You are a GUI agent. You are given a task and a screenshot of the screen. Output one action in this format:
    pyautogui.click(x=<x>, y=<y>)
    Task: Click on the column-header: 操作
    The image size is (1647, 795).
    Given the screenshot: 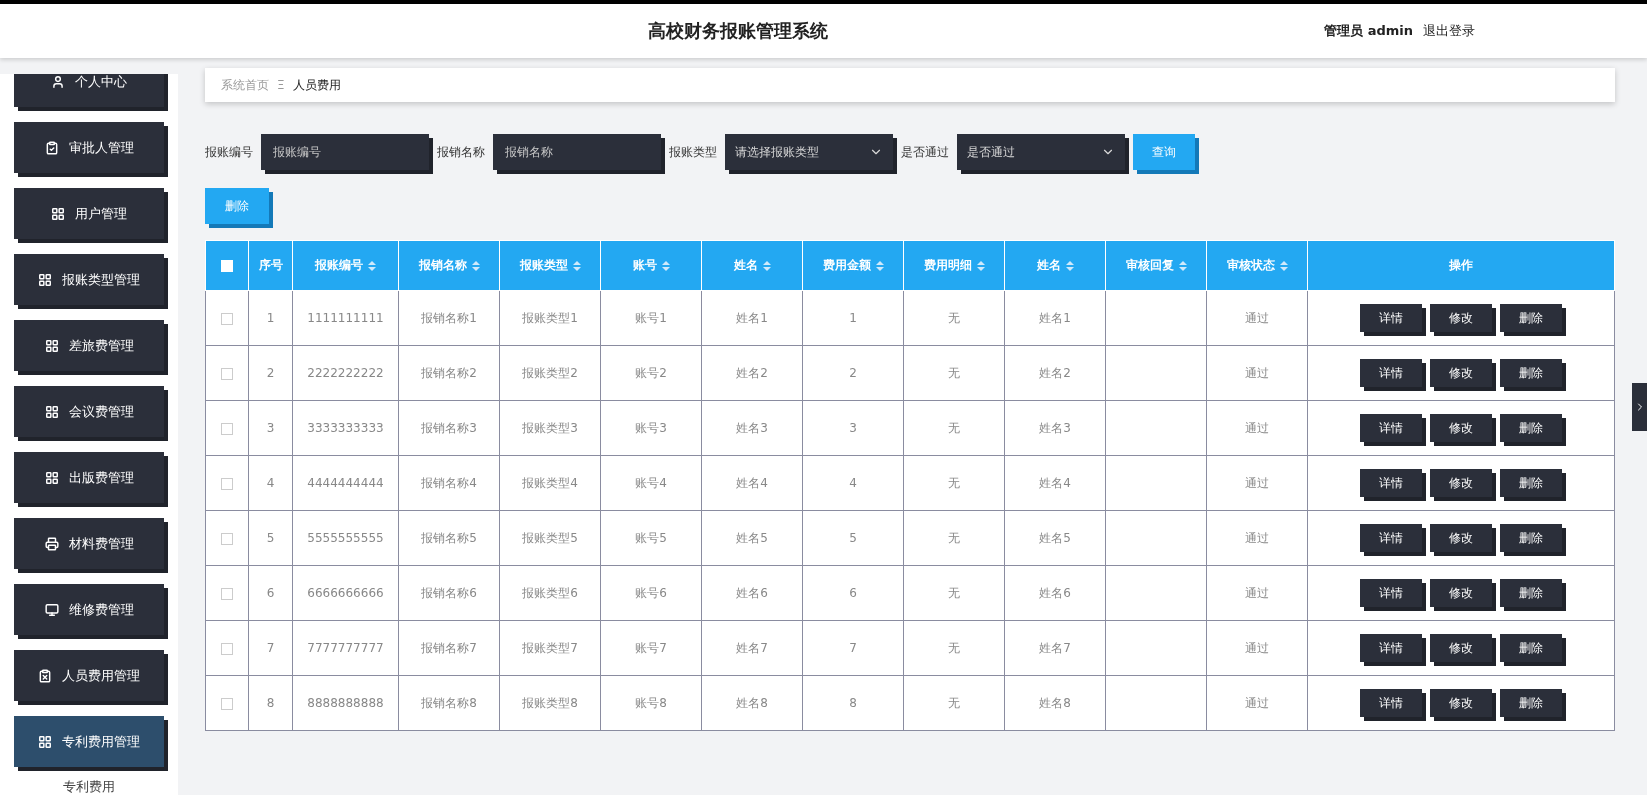 What is the action you would take?
    pyautogui.click(x=1461, y=265)
    